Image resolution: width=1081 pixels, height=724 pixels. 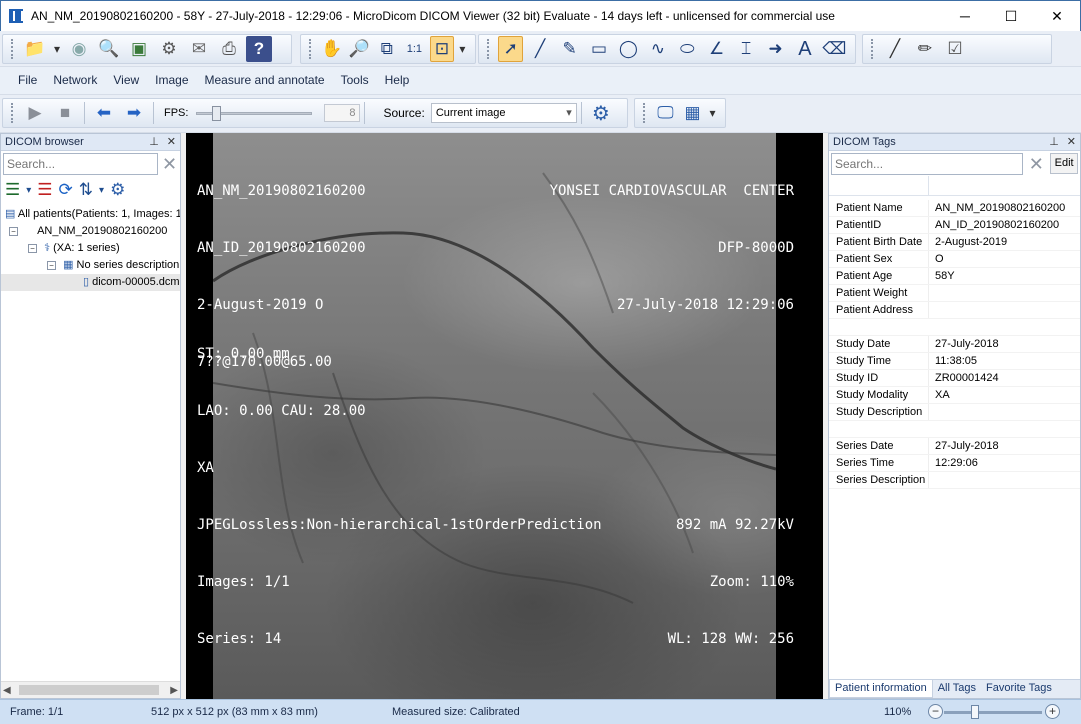 What do you see at coordinates (171, 80) in the screenshot?
I see `menu-item-image: Image` at bounding box center [171, 80].